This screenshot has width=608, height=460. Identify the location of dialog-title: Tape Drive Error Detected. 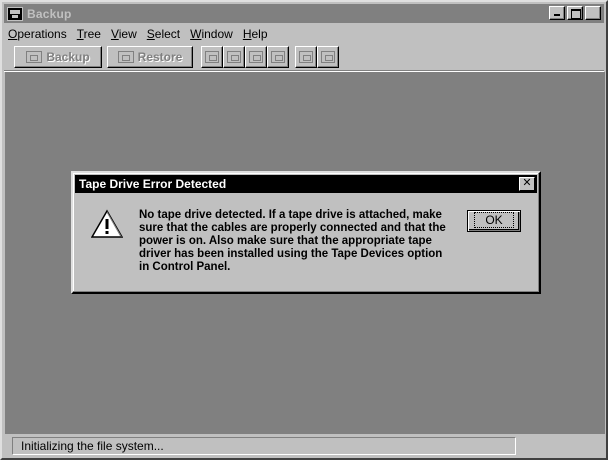
(153, 184).